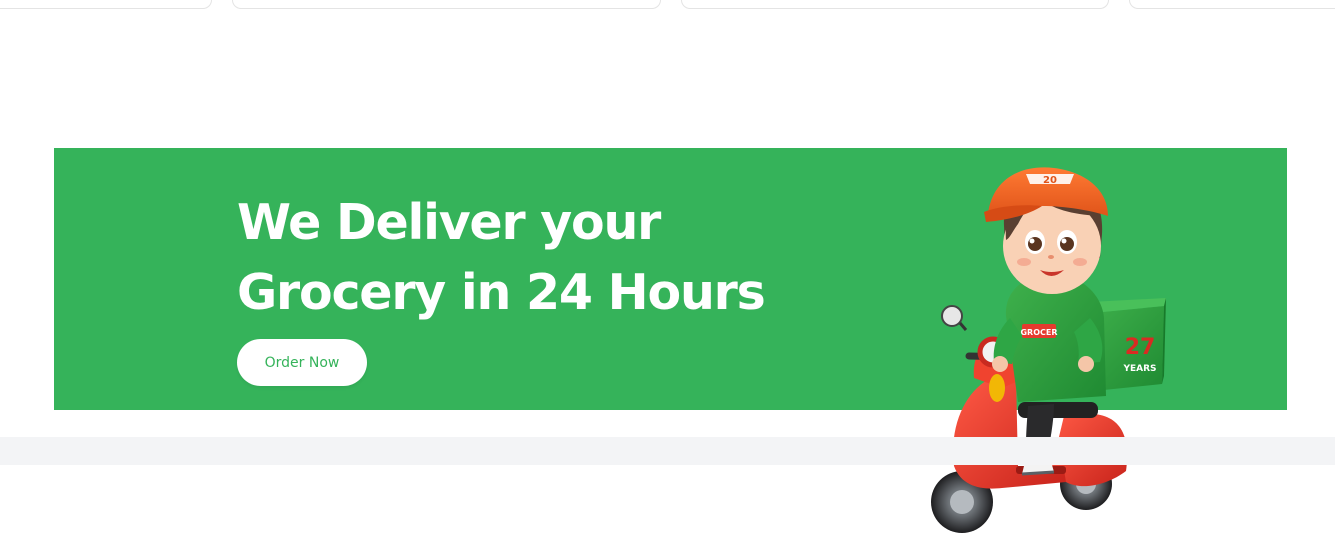 This screenshot has width=1335, height=541. I want to click on hoodie-text: GROCER, so click(1038, 332).